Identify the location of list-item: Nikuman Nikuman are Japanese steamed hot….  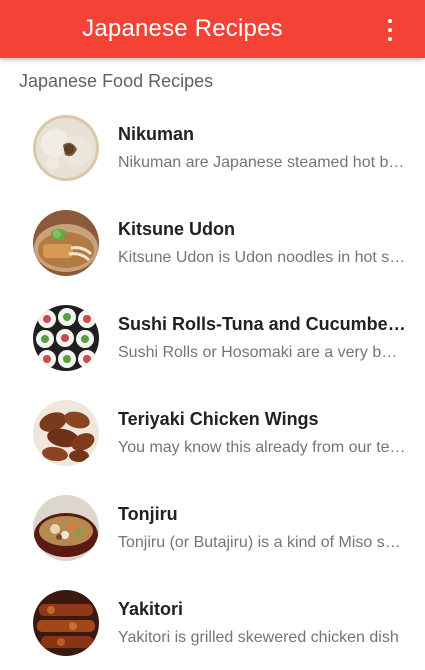
(212, 147).